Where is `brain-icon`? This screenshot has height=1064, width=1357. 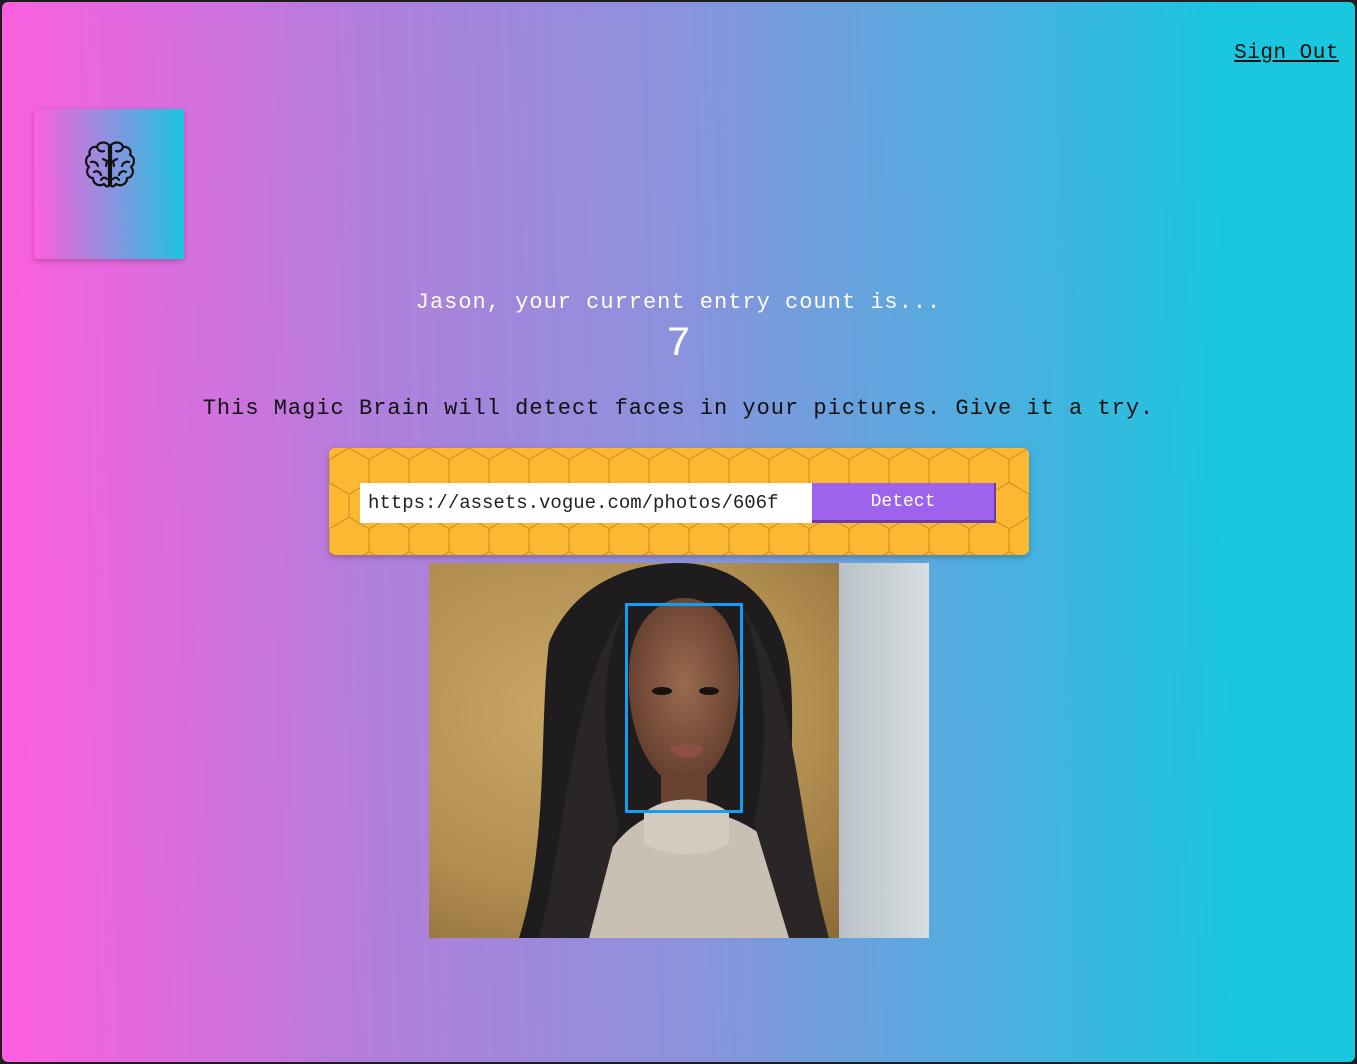 brain-icon is located at coordinates (110, 164).